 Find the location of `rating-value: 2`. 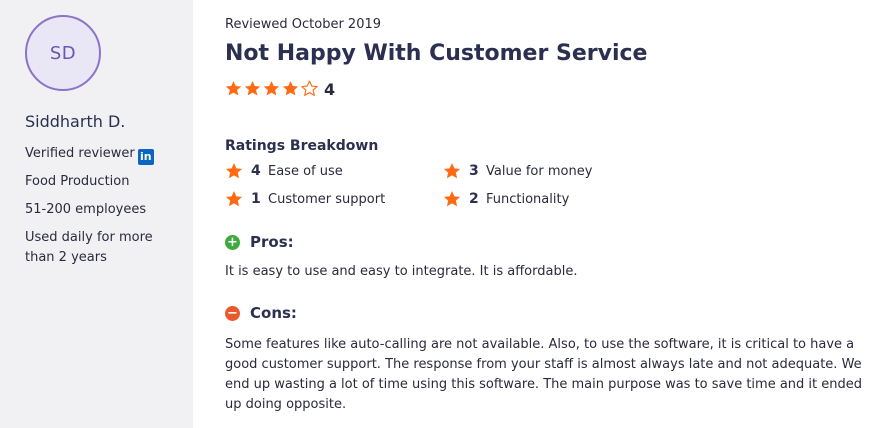

rating-value: 2 is located at coordinates (474, 199).